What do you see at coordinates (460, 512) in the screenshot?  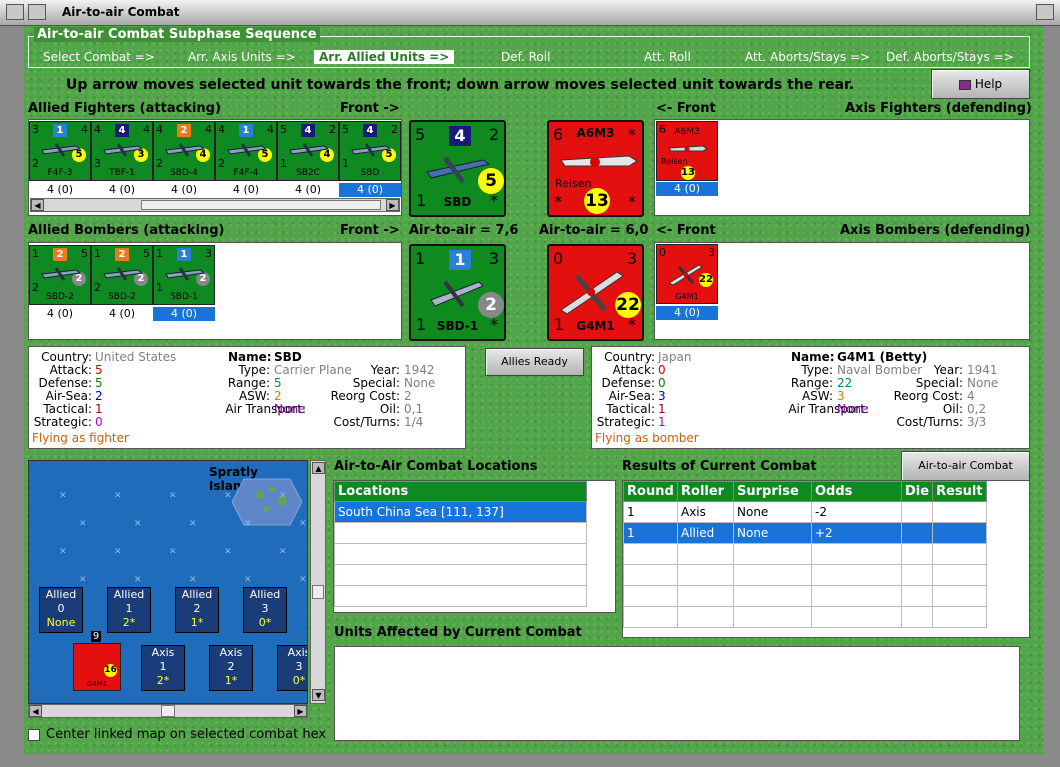 I see `location-row: South China Sea [111, 137]` at bounding box center [460, 512].